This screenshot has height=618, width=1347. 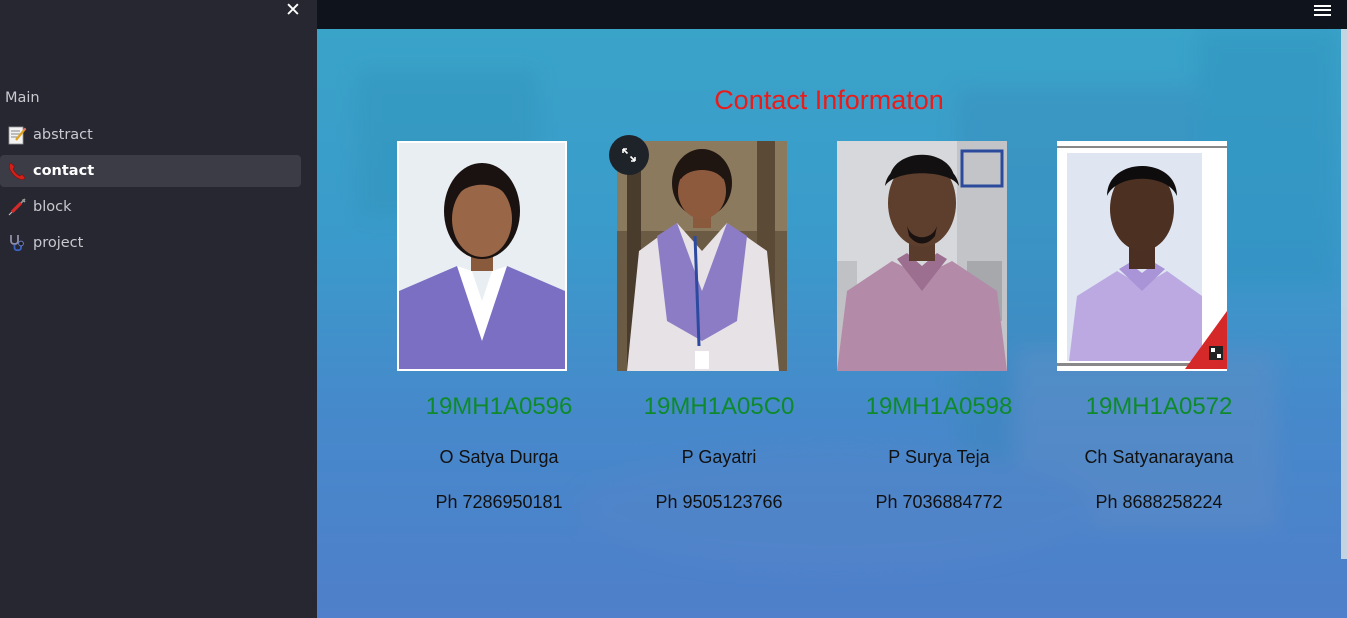 I want to click on sidebar-item-label: contact, so click(x=64, y=171).